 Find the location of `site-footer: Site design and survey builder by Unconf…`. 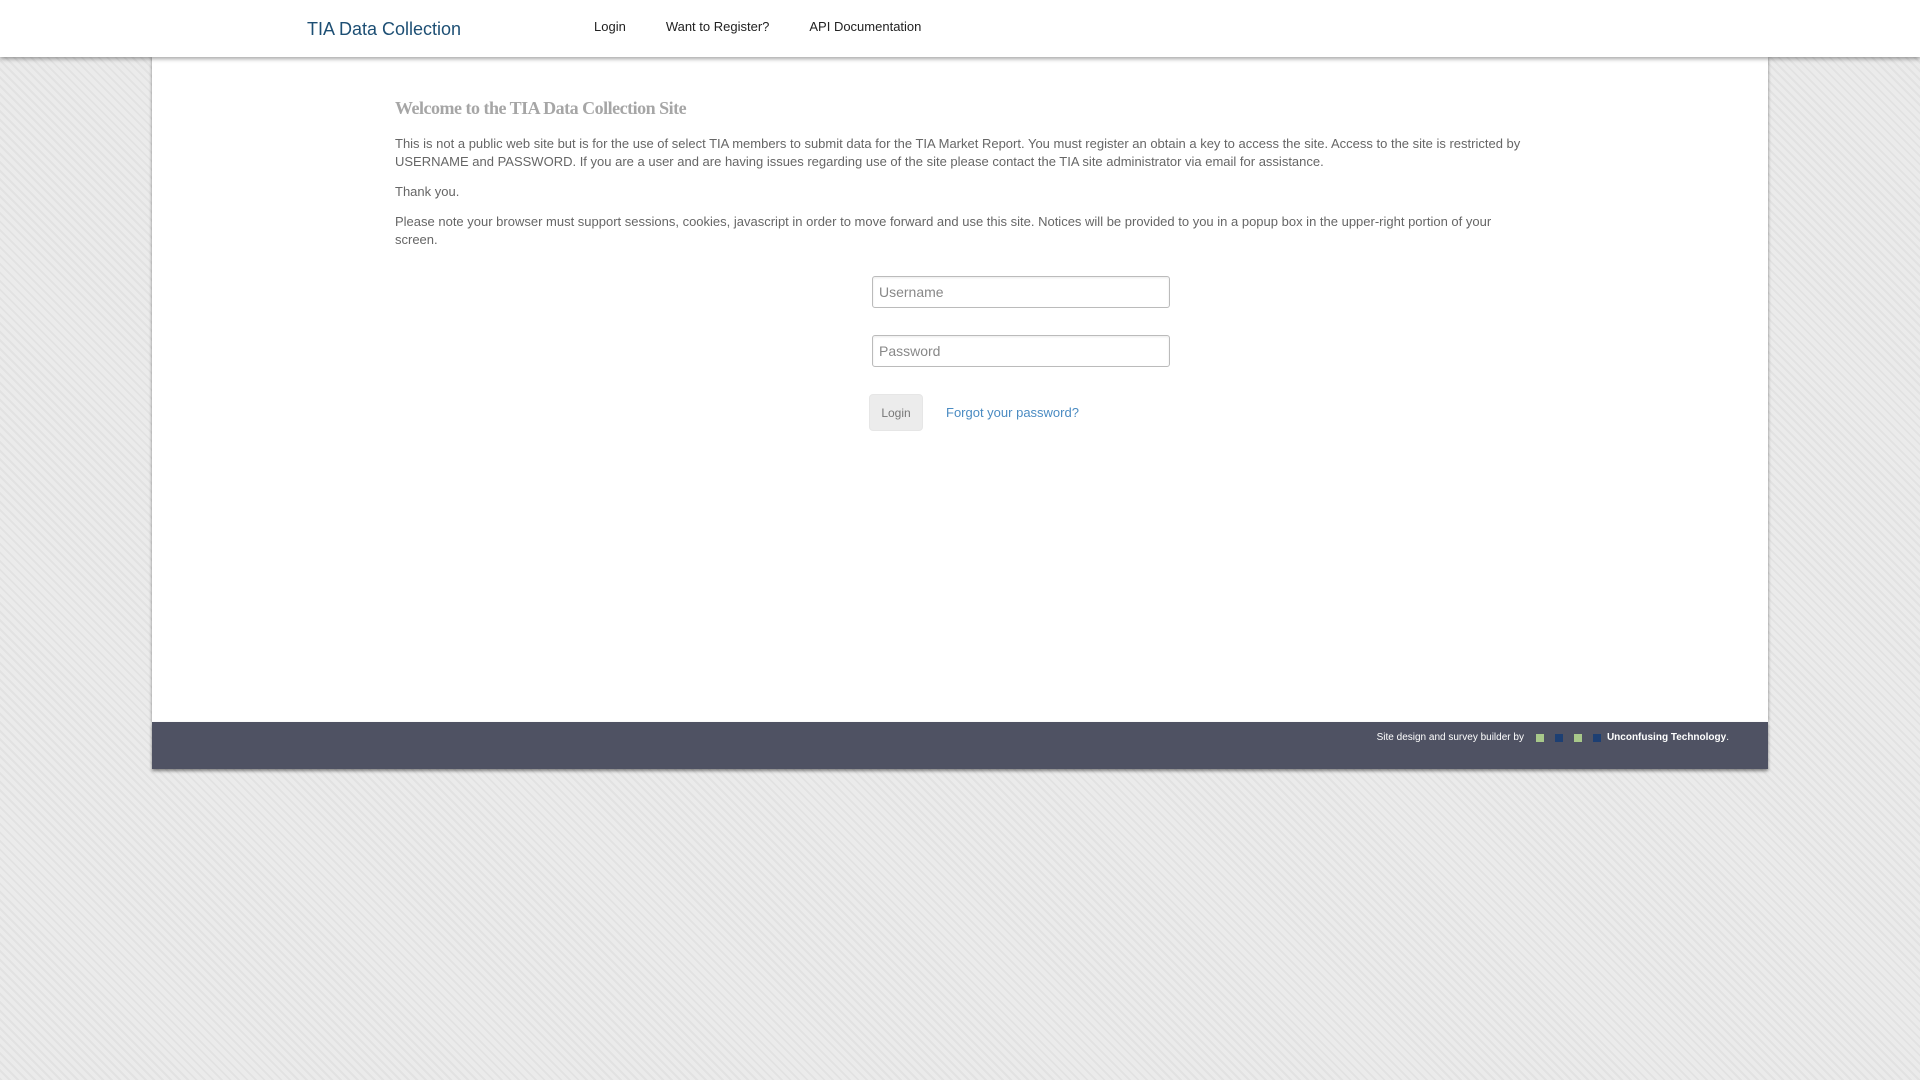

site-footer: Site design and survey builder by Unconf… is located at coordinates (960, 745).